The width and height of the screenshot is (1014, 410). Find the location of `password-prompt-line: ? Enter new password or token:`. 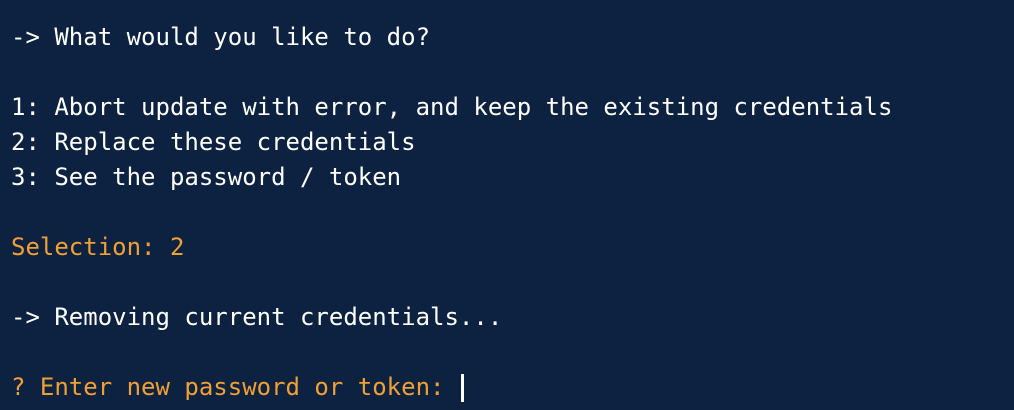

password-prompt-line: ? Enter new password or token: is located at coordinates (237, 387).